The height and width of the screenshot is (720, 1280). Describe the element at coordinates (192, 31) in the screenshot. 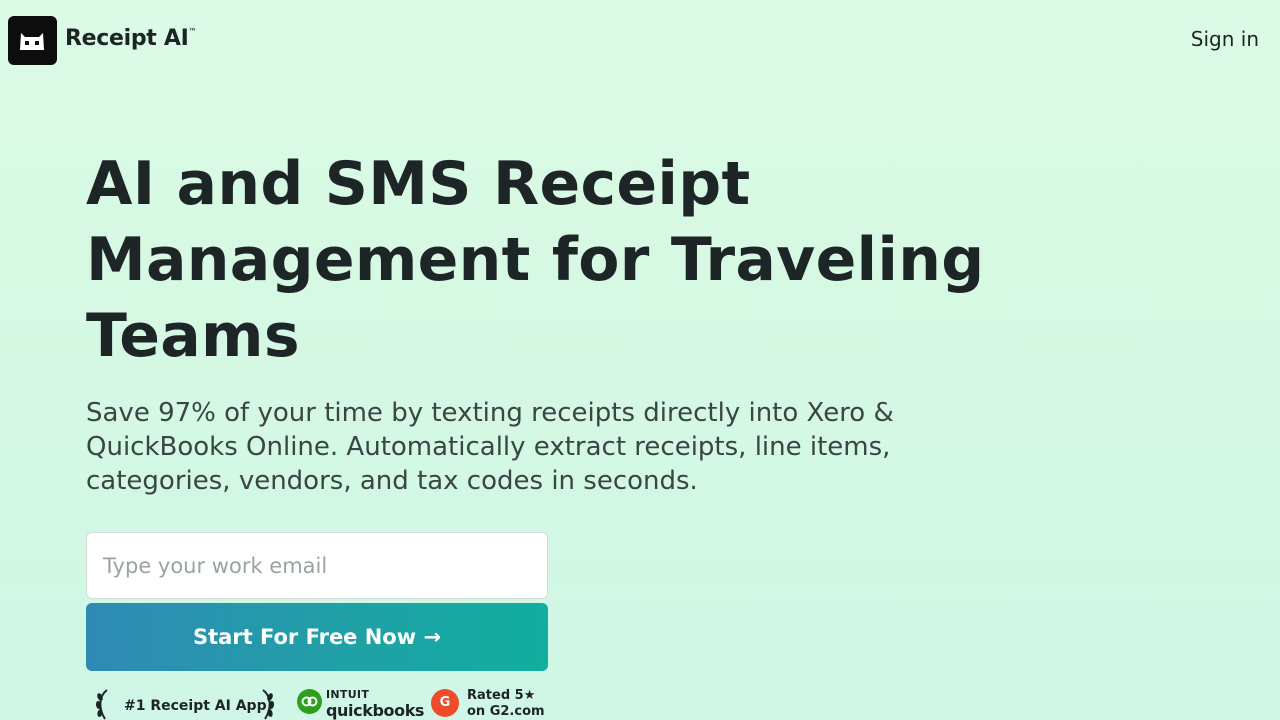

I see `trademark: ™` at that location.